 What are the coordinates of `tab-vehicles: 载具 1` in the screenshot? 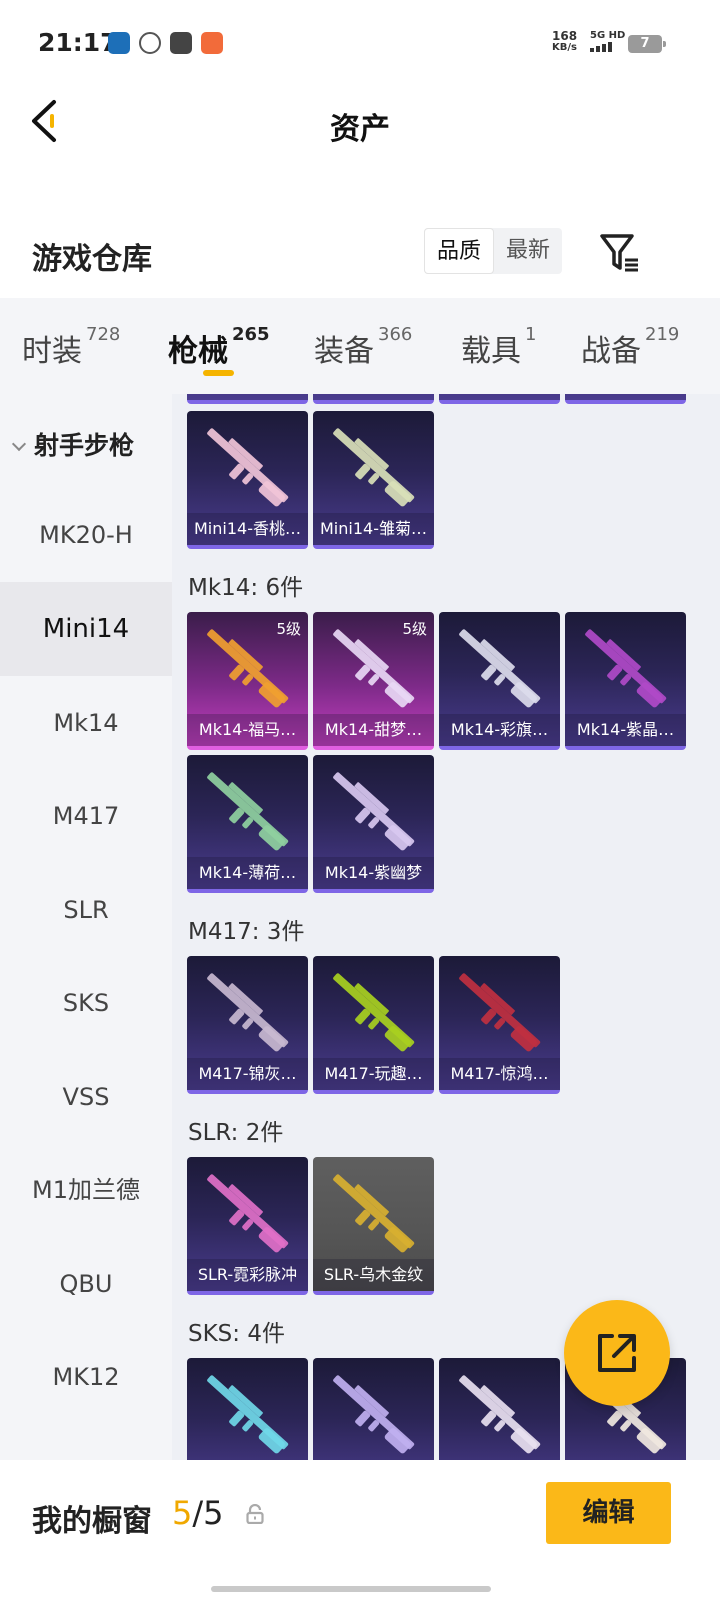 It's located at (498, 347).